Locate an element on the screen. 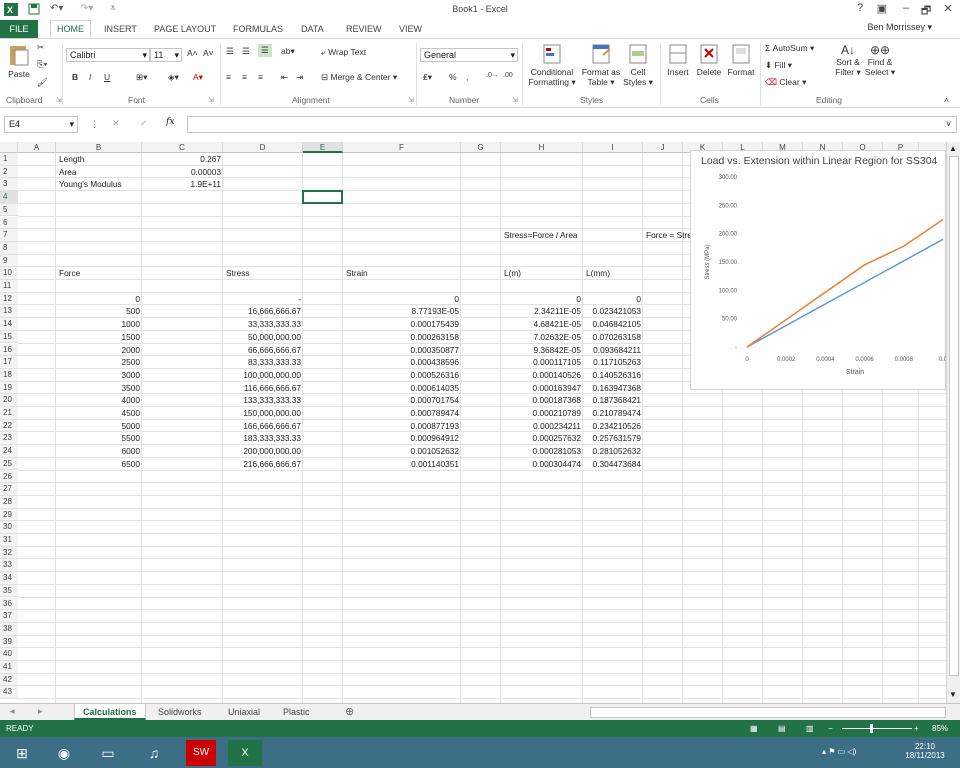  cancel-icon: ✕ is located at coordinates (116, 123).